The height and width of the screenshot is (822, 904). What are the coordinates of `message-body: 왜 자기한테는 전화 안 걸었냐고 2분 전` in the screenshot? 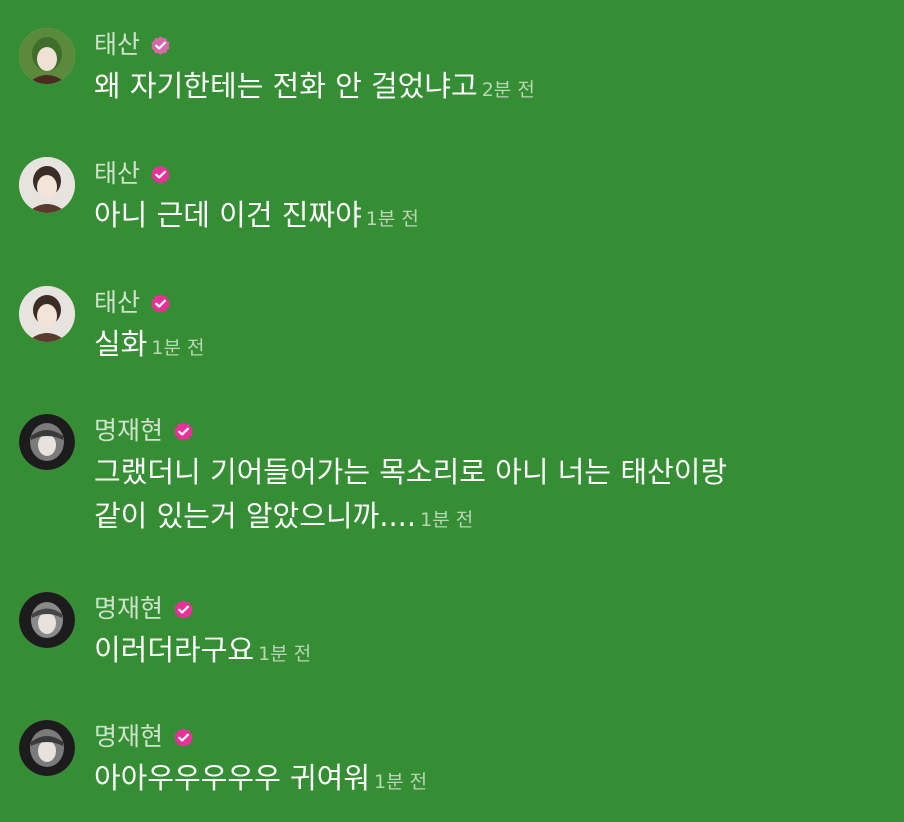 It's located at (489, 88).